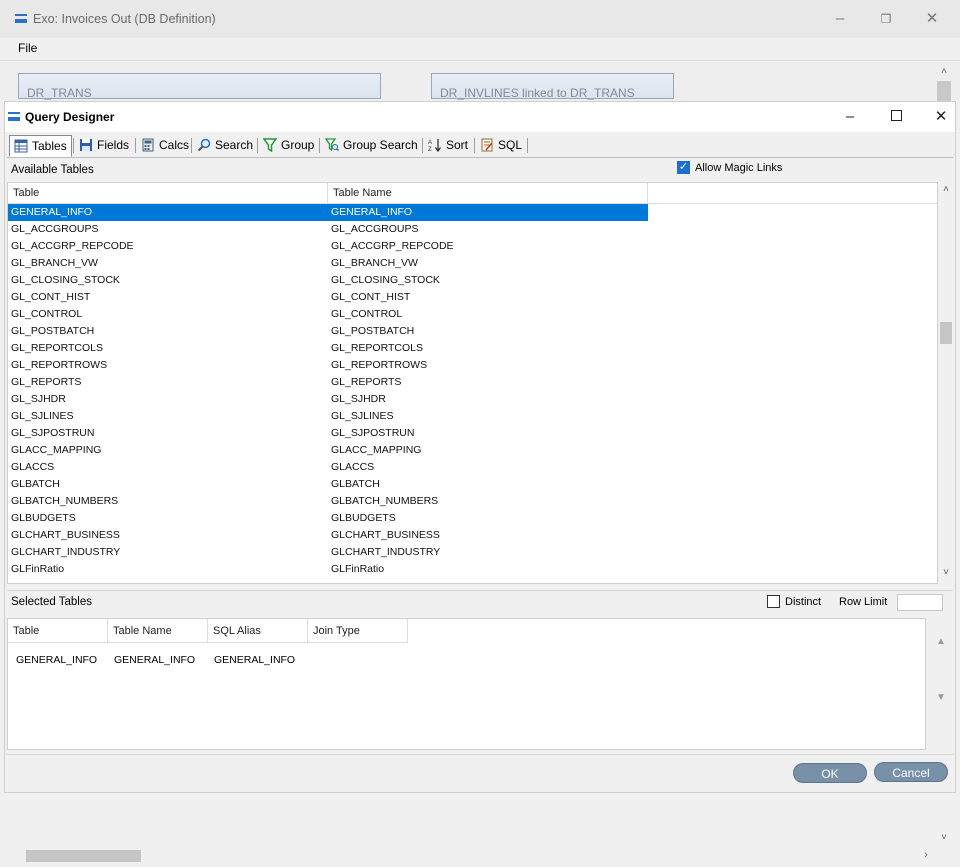  What do you see at coordinates (55, 229) in the screenshot?
I see `cell-table: GL_ACCGROUPS` at bounding box center [55, 229].